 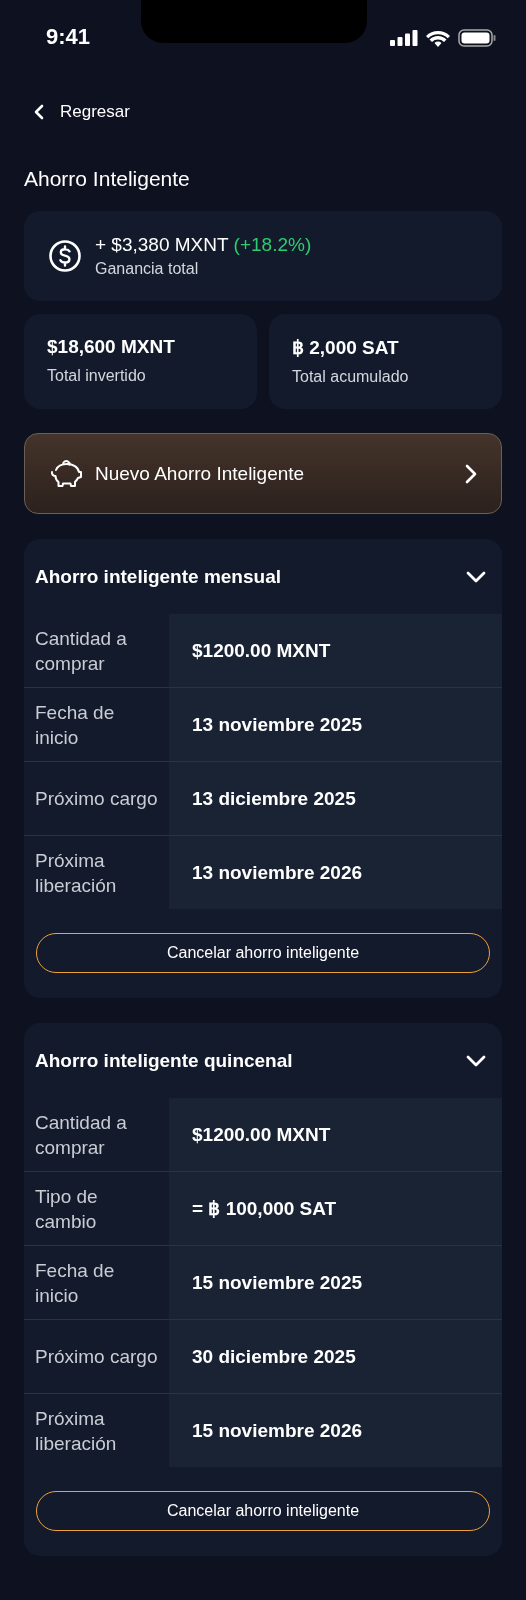 What do you see at coordinates (335, 1208) in the screenshot?
I see `row-value: = ฿ 100,000 SAT` at bounding box center [335, 1208].